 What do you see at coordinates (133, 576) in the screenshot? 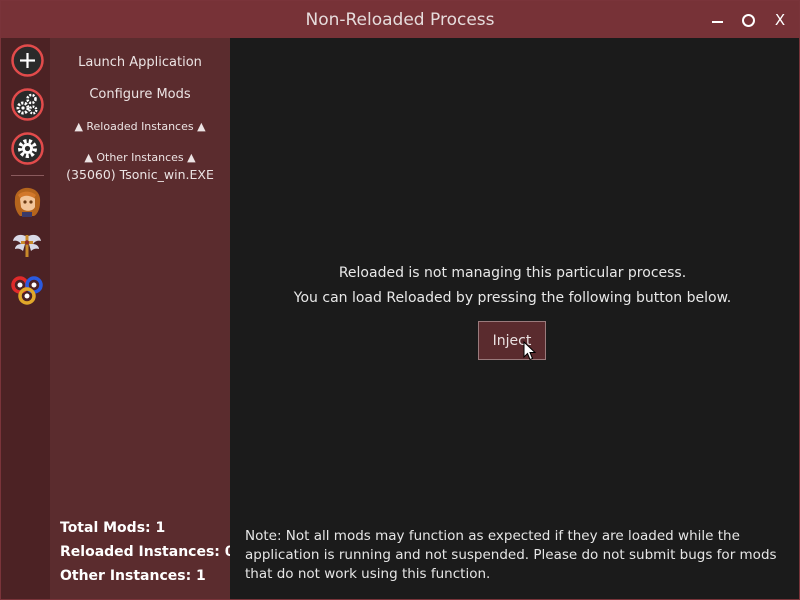
I see `other-instances-stat: Other Instances: 1` at bounding box center [133, 576].